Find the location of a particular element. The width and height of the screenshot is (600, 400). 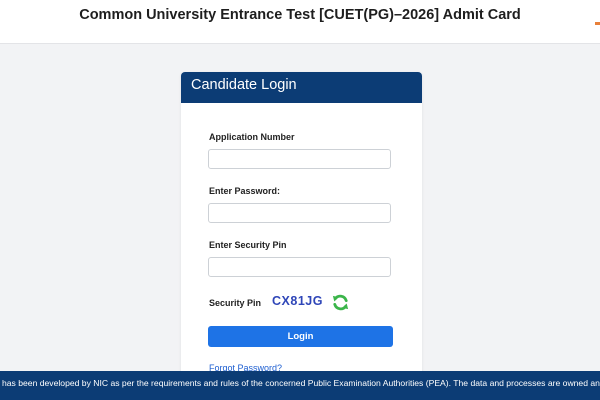

security-pin-input-label: Enter Security Pin is located at coordinates (248, 245).